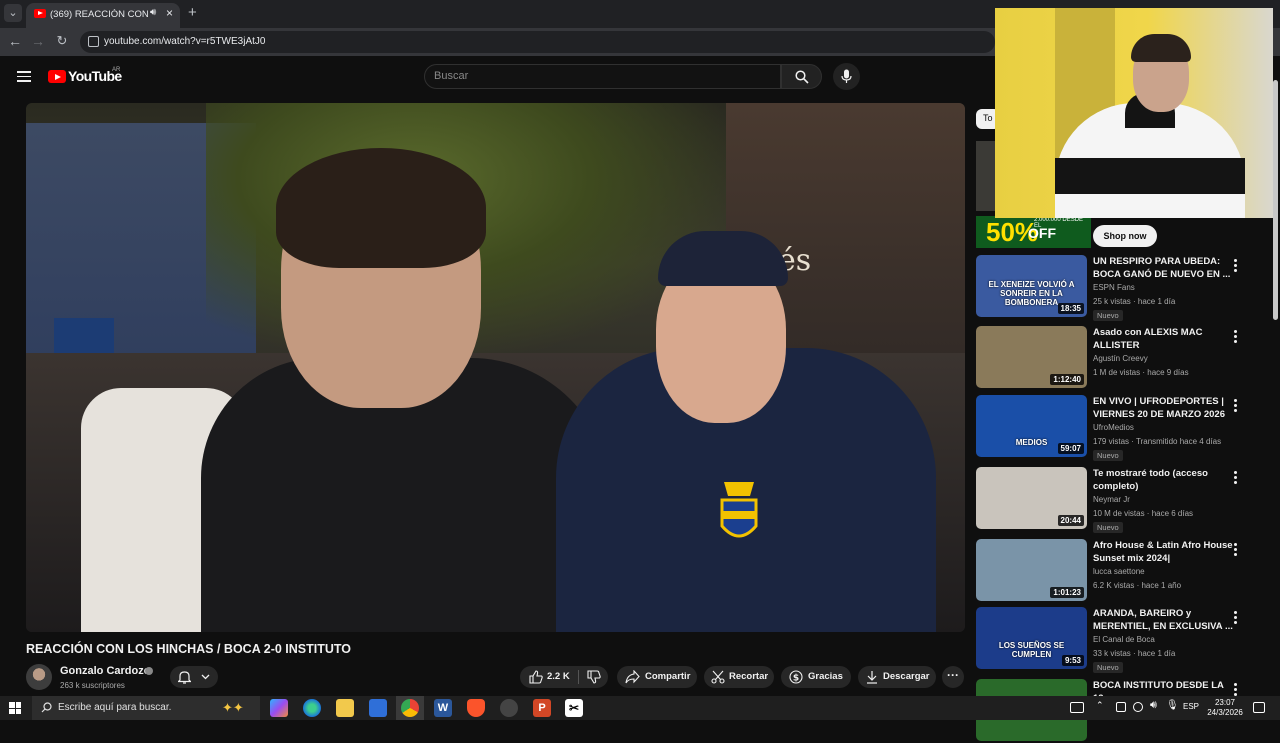  Describe the element at coordinates (169, 13) in the screenshot. I see `tab-close-icon: ×` at that location.